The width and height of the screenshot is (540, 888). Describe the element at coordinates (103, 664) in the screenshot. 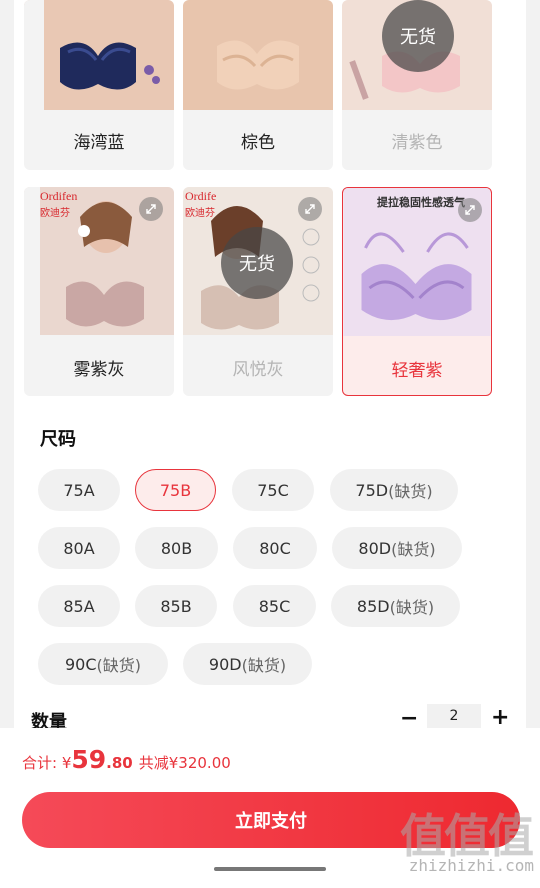

I see `size-option-90C: 90C (缺货)` at that location.